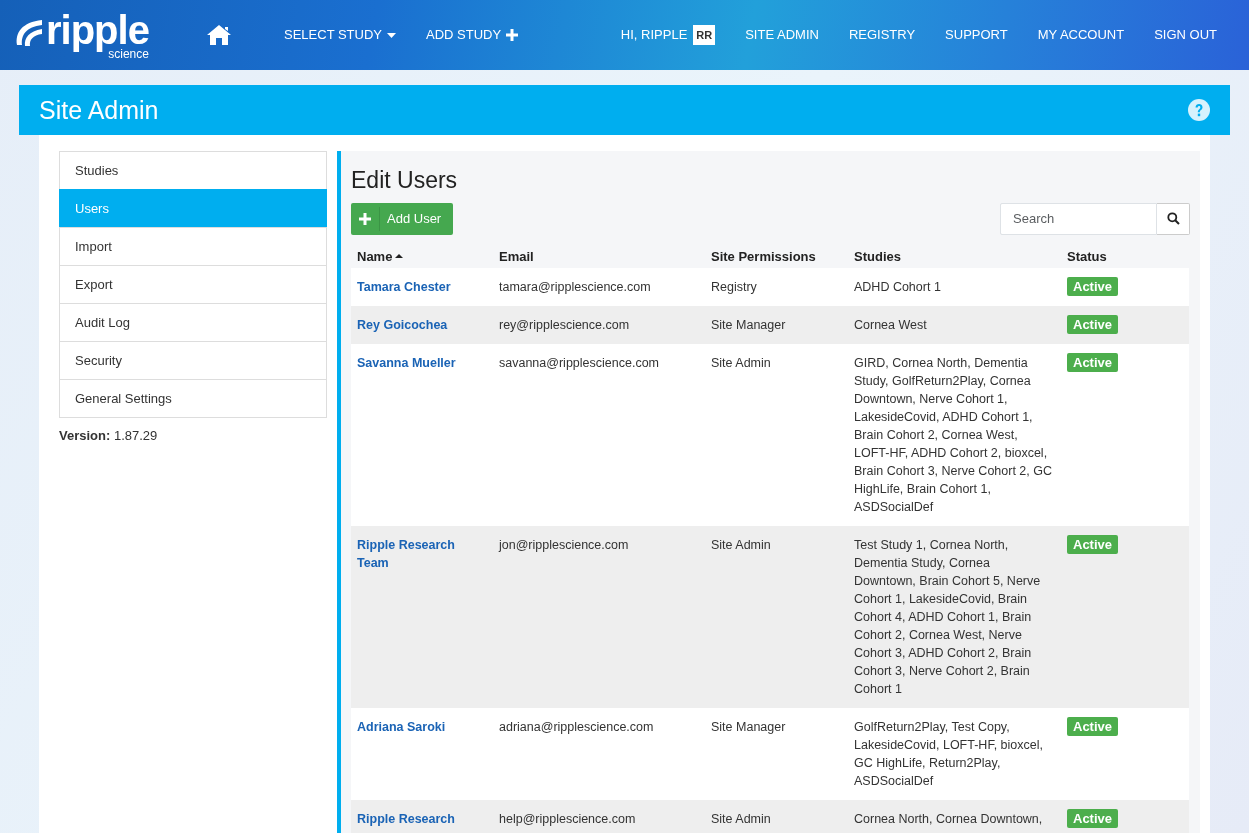  Describe the element at coordinates (422, 363) in the screenshot. I see `user-name-link: Savanna Mueller` at that location.